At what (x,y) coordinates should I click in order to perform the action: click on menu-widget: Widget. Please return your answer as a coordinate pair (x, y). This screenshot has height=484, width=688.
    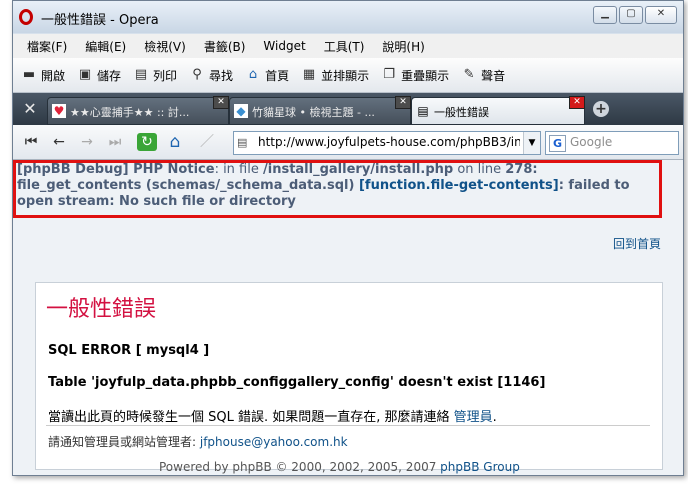
    Looking at the image, I should click on (284, 46).